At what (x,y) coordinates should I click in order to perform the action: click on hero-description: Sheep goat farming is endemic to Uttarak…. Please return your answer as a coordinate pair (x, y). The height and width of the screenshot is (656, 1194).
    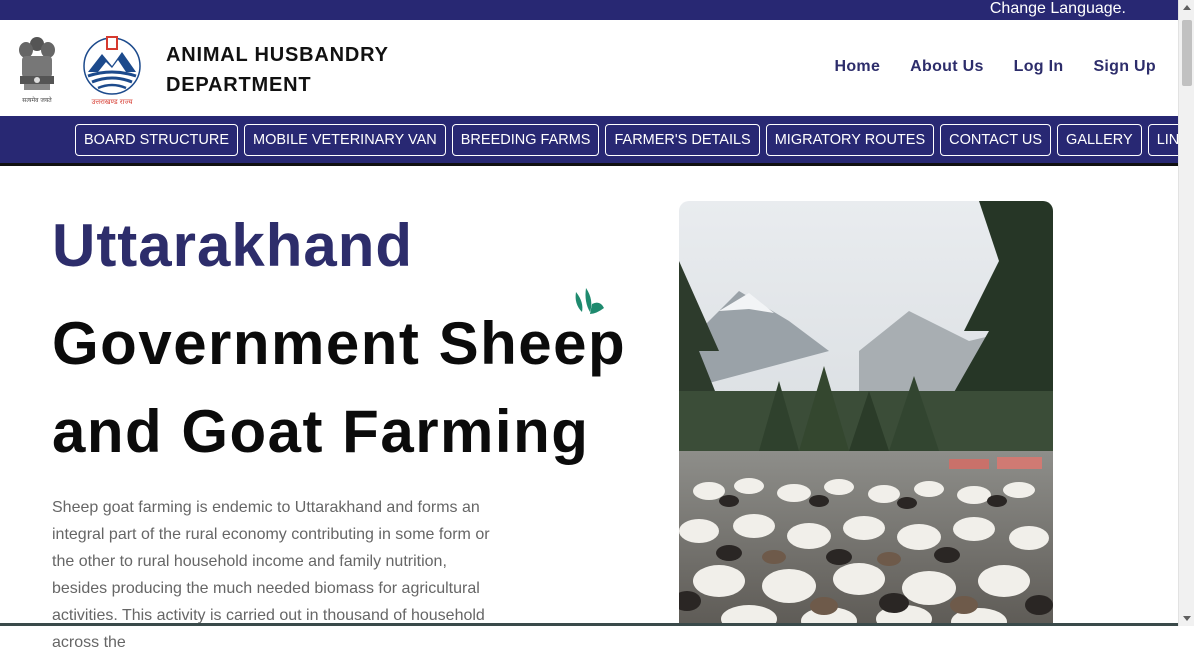
    Looking at the image, I should click on (277, 575).